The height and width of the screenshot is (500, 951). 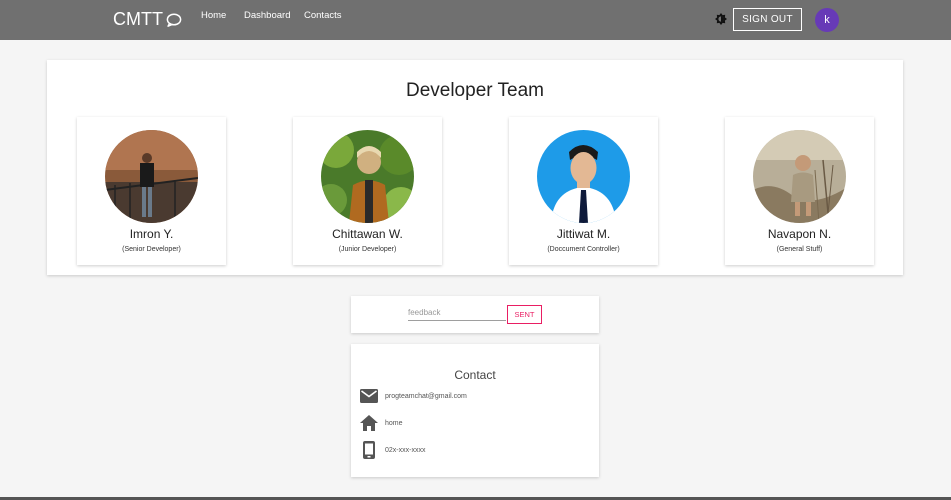 What do you see at coordinates (381, 423) in the screenshot?
I see `contact-home-row: home` at bounding box center [381, 423].